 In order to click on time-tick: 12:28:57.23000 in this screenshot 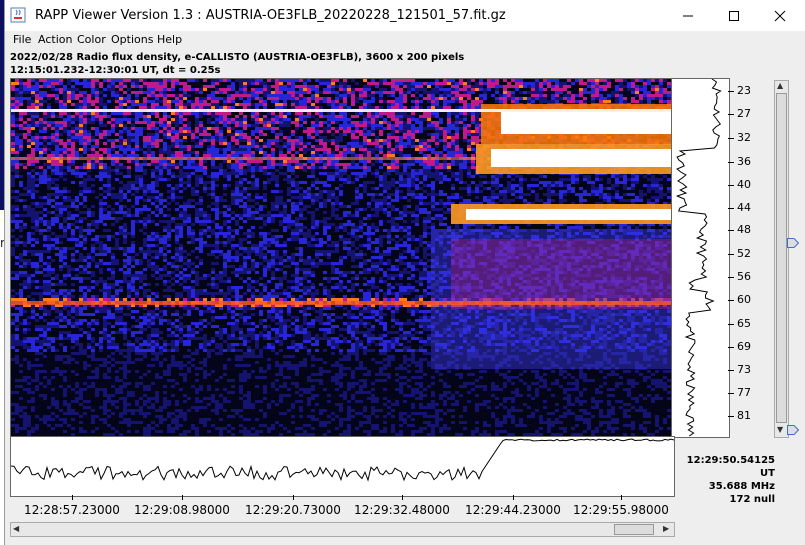, I will do `click(72, 510)`.